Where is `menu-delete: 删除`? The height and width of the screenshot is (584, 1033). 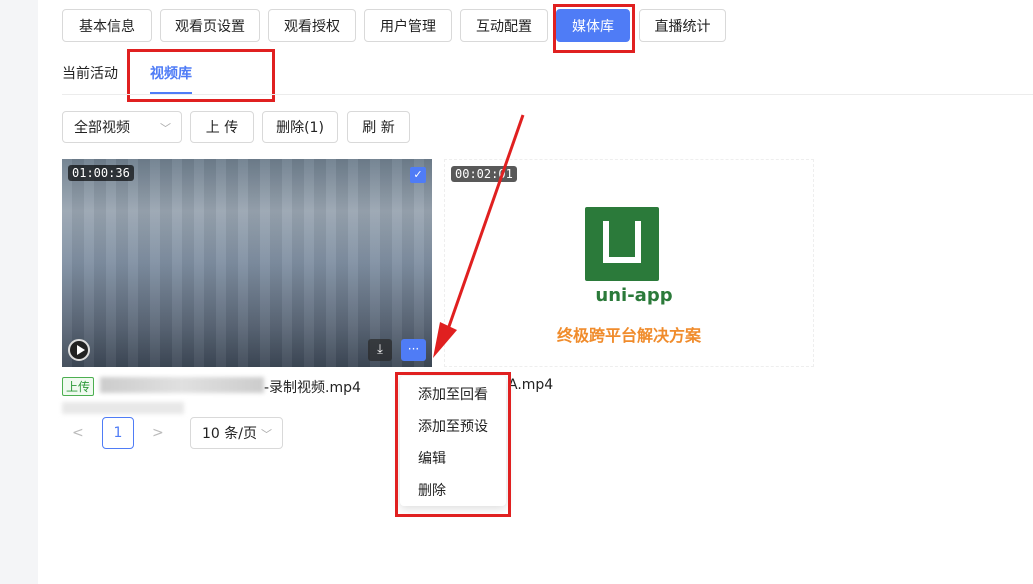
menu-delete: 删除 is located at coordinates (432, 490).